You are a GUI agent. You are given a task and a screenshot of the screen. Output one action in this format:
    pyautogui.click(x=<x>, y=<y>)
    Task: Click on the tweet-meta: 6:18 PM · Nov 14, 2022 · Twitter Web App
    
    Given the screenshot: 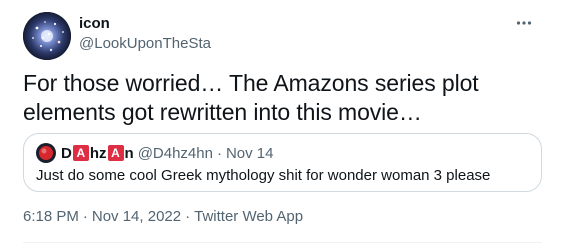 What is the action you would take?
    pyautogui.click(x=163, y=217)
    